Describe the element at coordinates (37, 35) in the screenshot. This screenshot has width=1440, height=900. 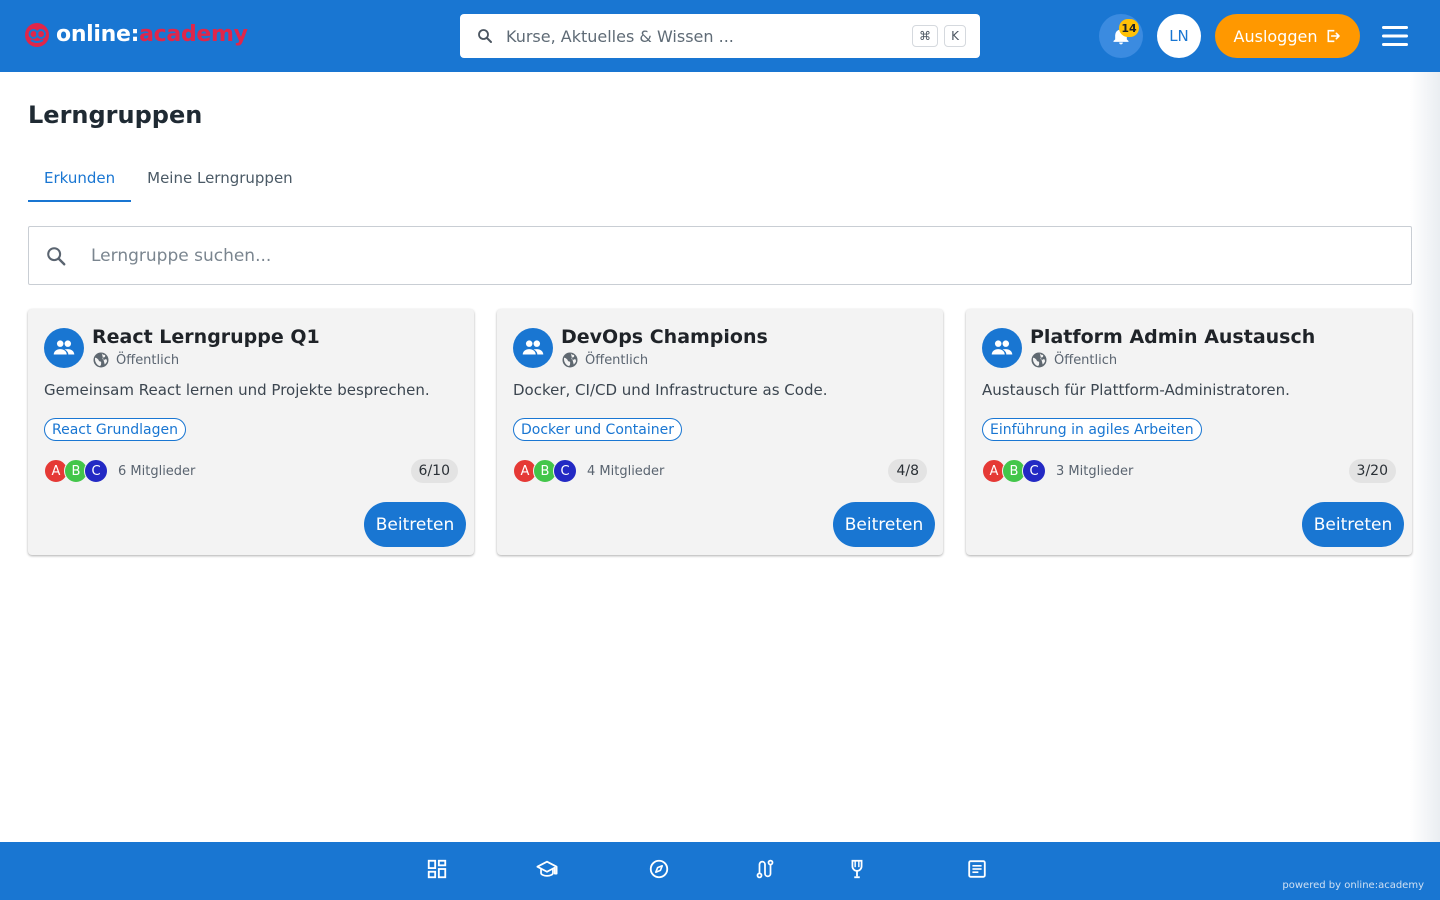
I see `logo-mark-icon` at that location.